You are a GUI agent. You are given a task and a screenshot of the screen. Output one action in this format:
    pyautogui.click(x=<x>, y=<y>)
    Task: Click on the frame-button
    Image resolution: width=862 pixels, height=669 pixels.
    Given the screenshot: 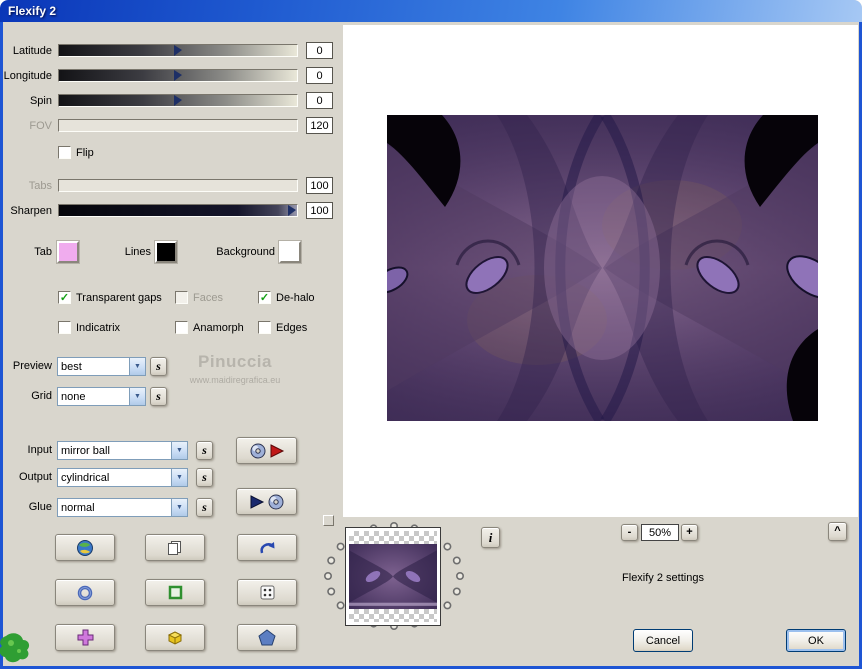 What is the action you would take?
    pyautogui.click(x=175, y=592)
    